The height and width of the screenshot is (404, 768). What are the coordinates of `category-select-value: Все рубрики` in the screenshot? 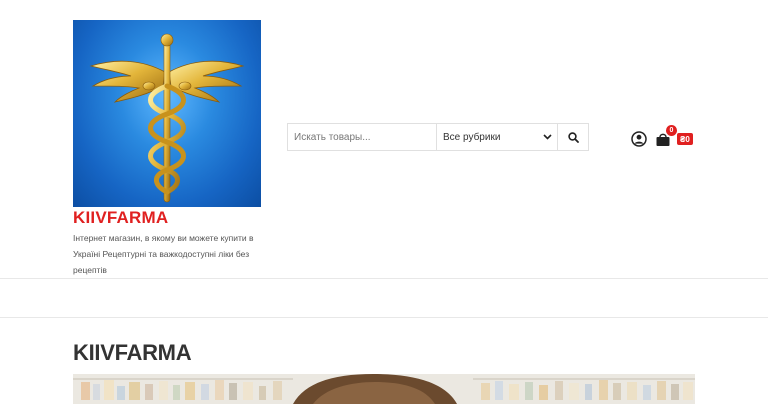 It's located at (472, 137).